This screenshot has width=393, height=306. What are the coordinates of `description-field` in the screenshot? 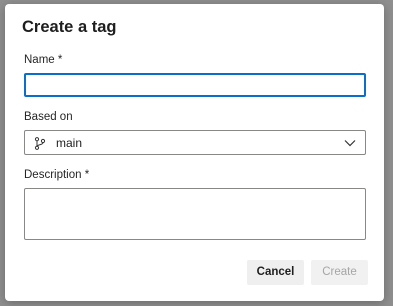 It's located at (195, 214).